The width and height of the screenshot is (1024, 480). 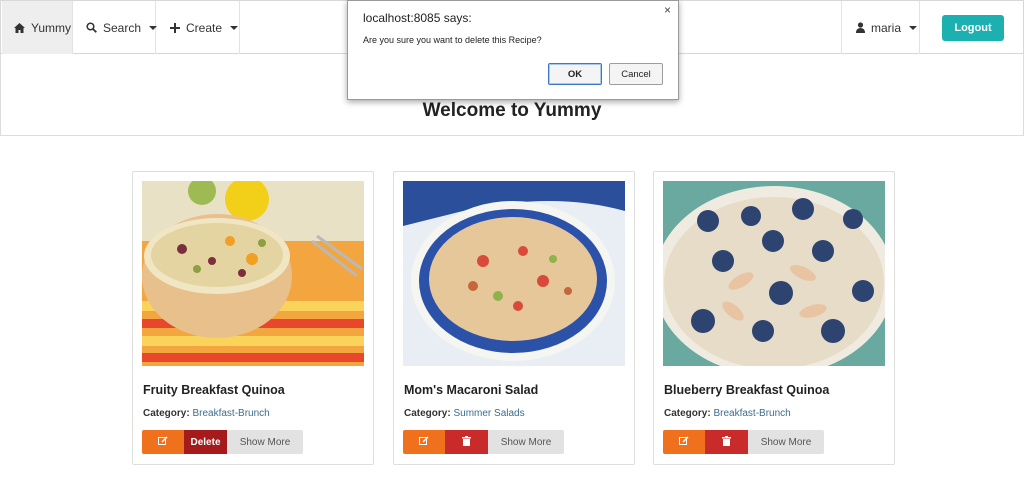 What do you see at coordinates (774, 273) in the screenshot?
I see `recipe-photo-blueberry-quinoa` at bounding box center [774, 273].